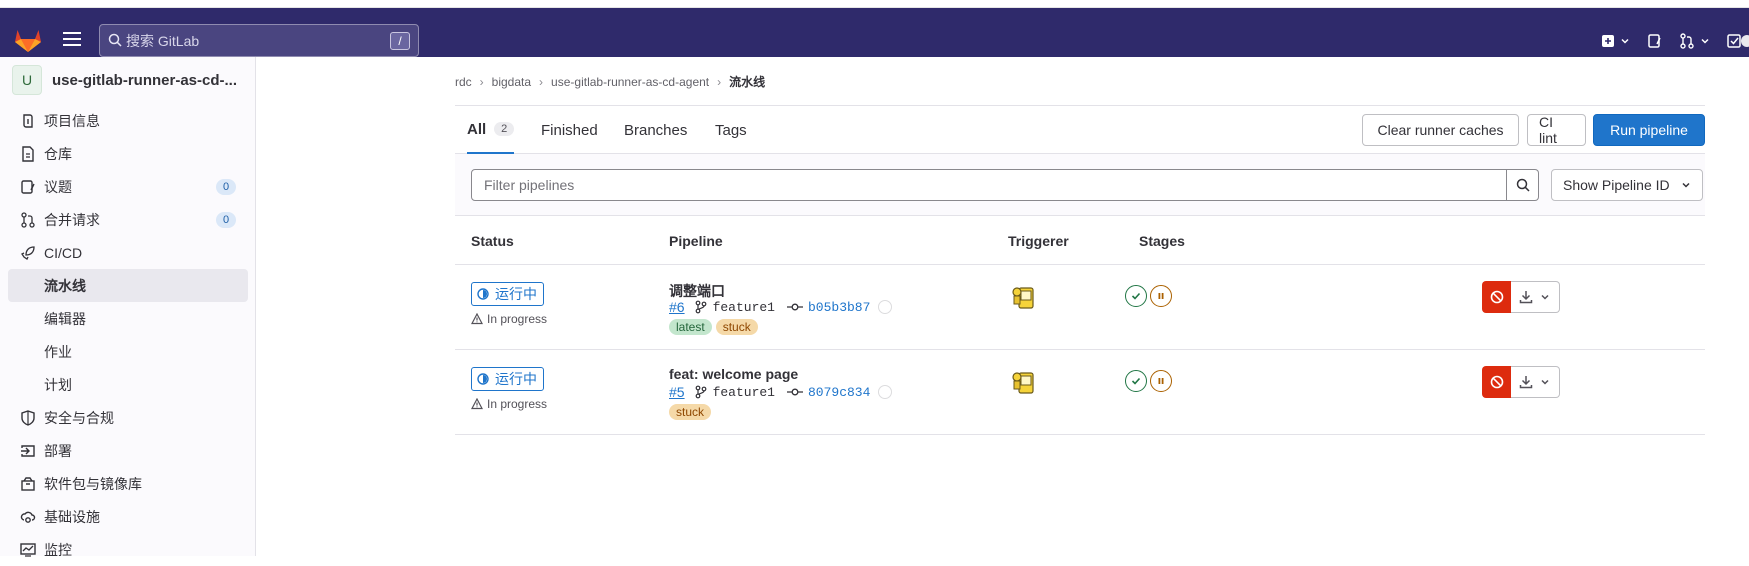  I want to click on sidebar-item-merge-requests: 合并请求 0, so click(128, 219).